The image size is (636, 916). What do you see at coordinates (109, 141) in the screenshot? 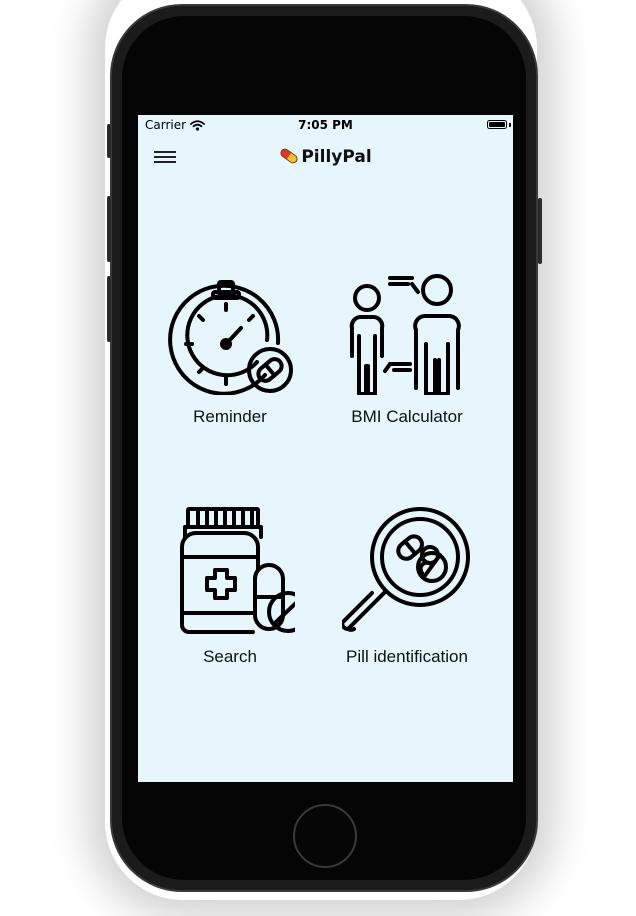
I see `mute-switch` at bounding box center [109, 141].